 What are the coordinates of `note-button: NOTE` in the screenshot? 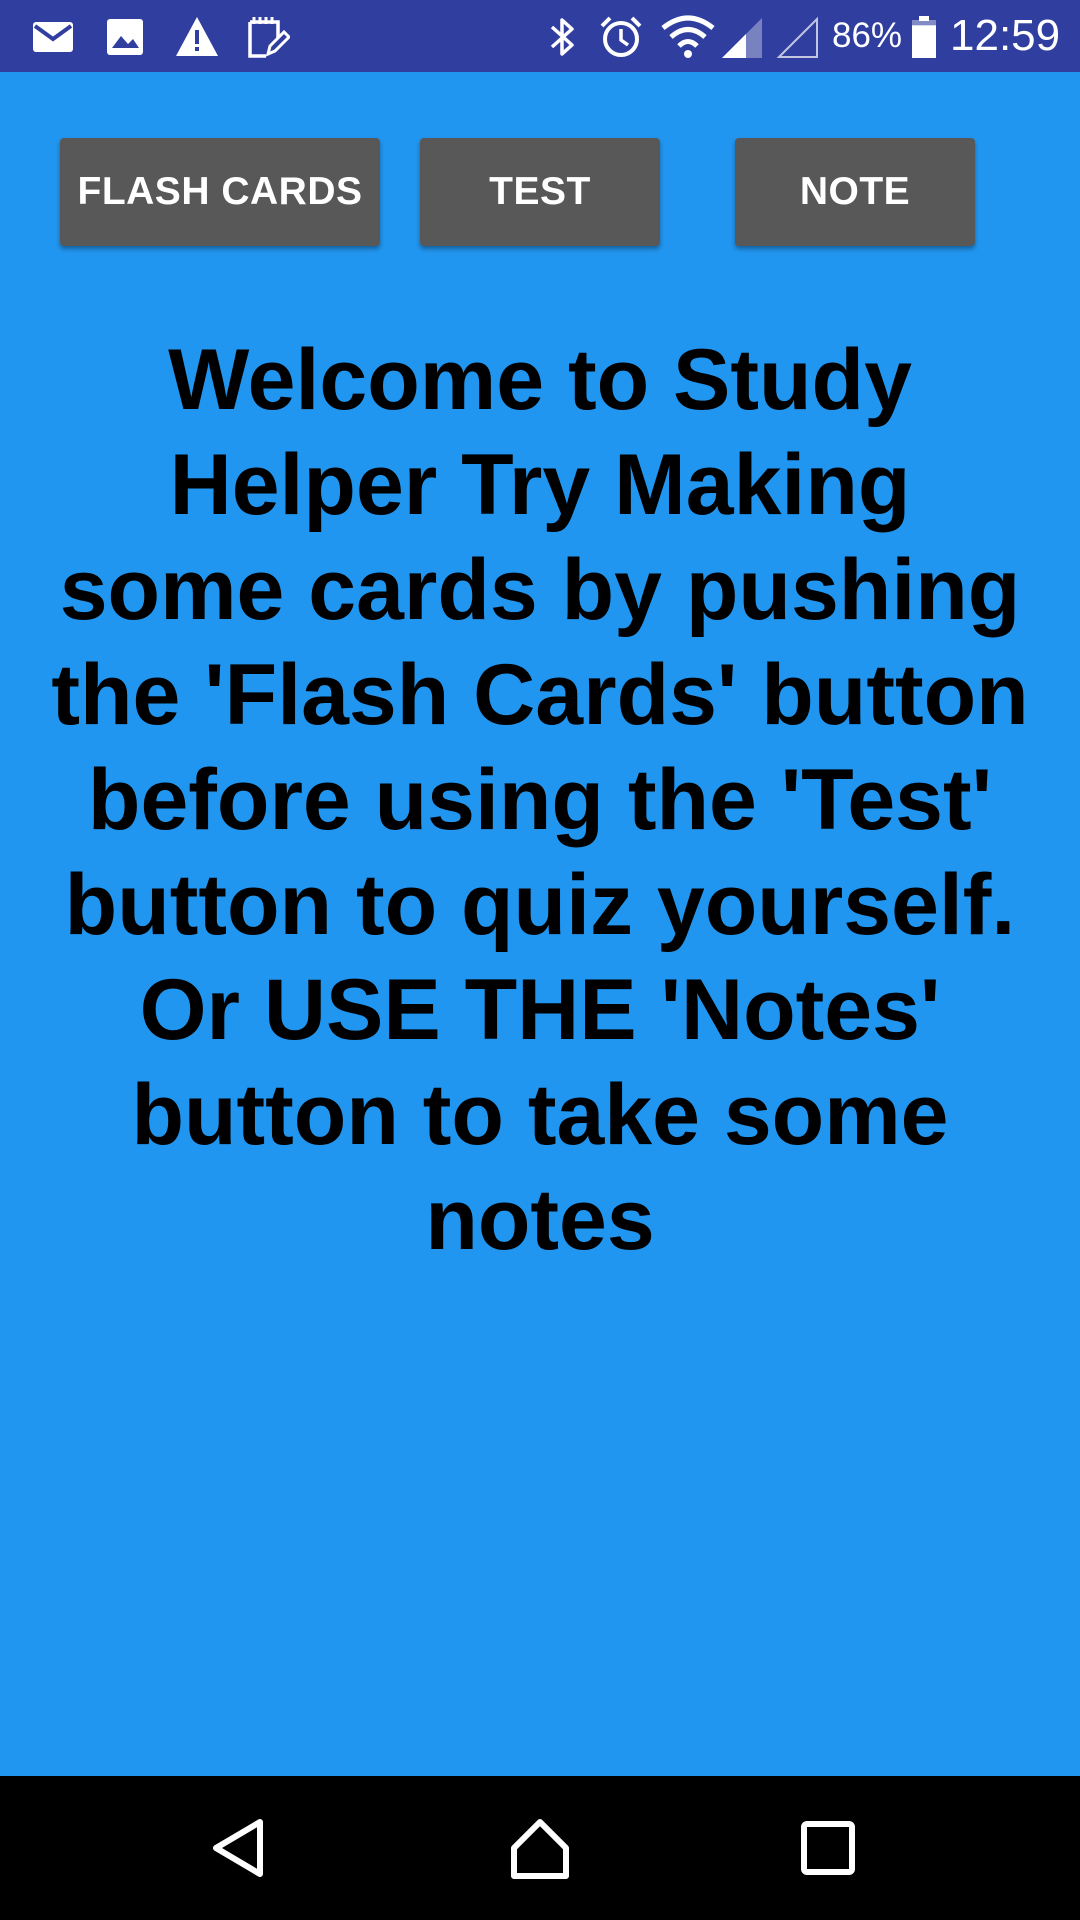 It's located at (855, 192).